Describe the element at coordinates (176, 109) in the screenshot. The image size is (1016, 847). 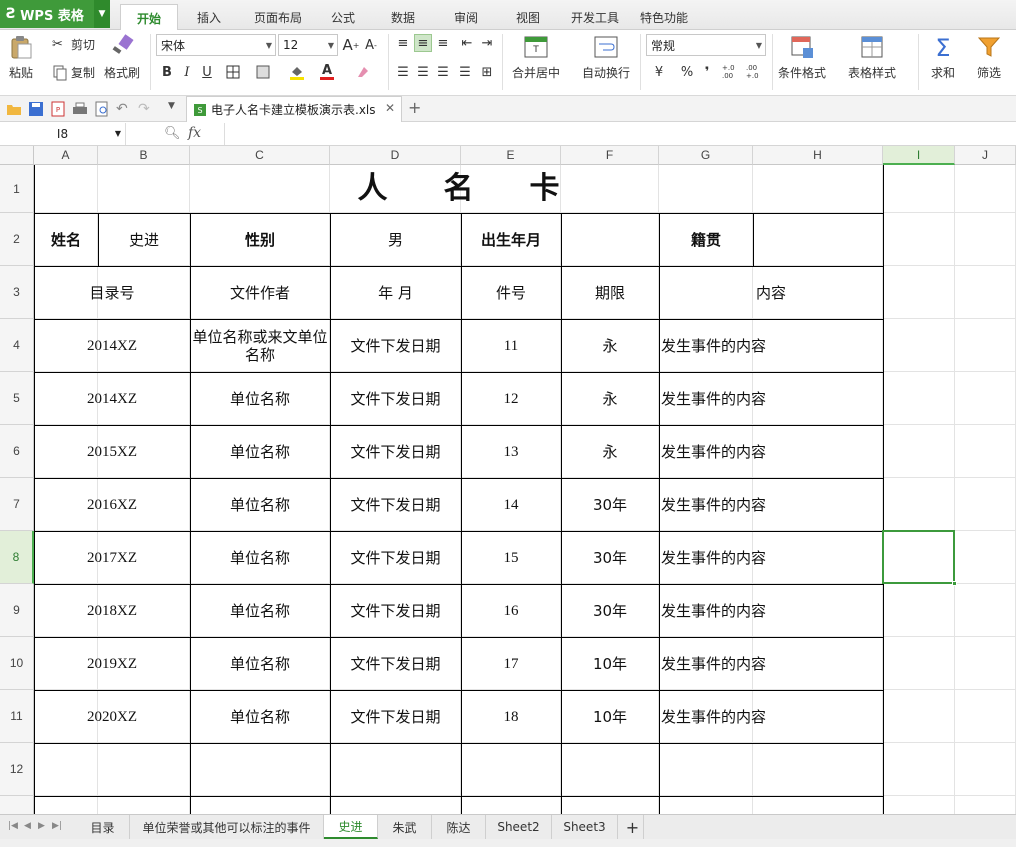
I see `customize-dropdown-icon: ▼` at that location.